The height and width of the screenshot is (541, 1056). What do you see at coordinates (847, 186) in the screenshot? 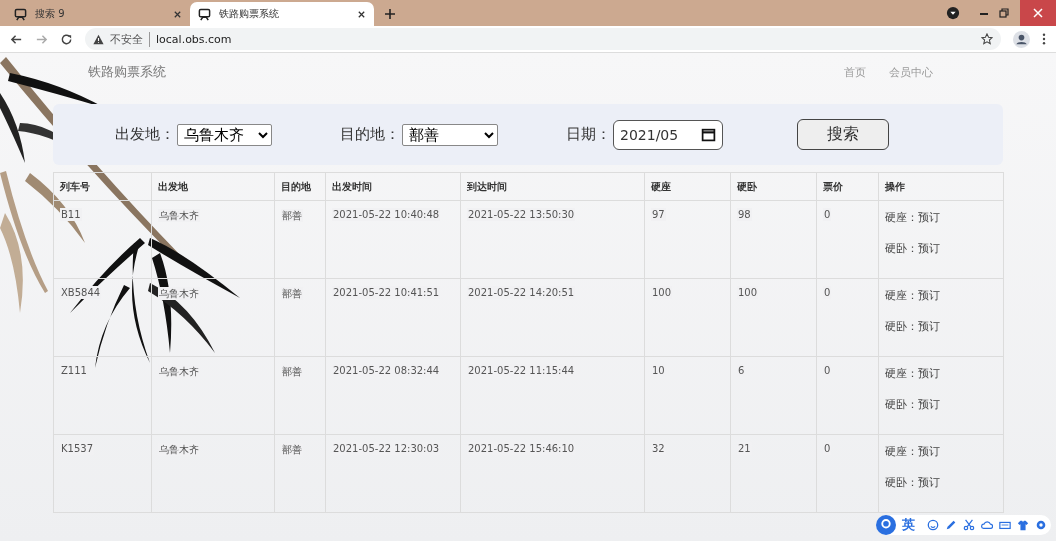
I see `column-header: 票价` at bounding box center [847, 186].